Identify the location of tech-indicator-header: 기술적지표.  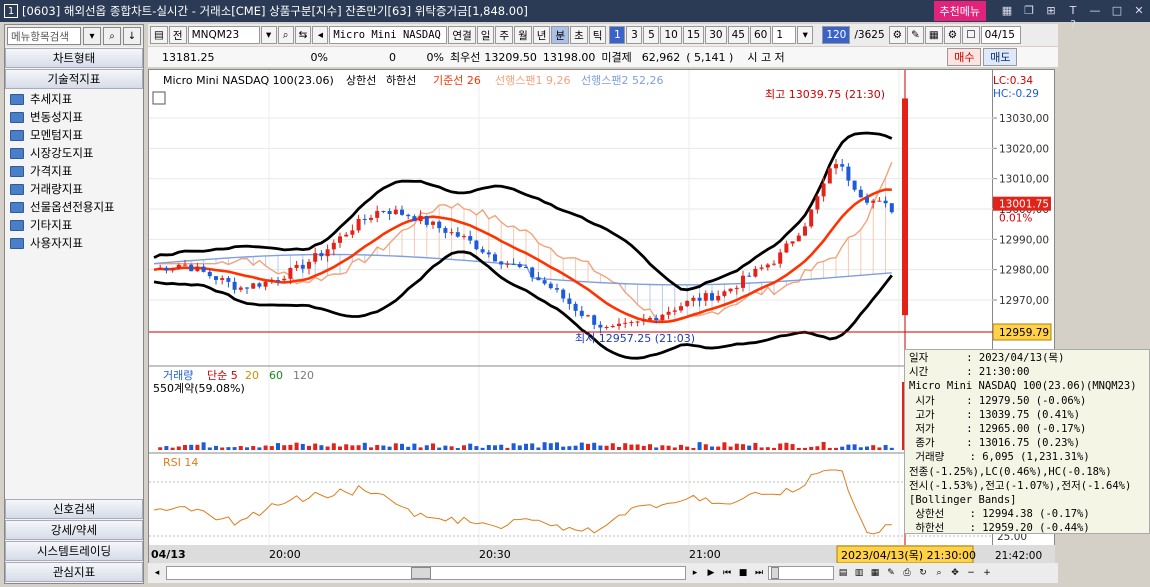
(74, 79).